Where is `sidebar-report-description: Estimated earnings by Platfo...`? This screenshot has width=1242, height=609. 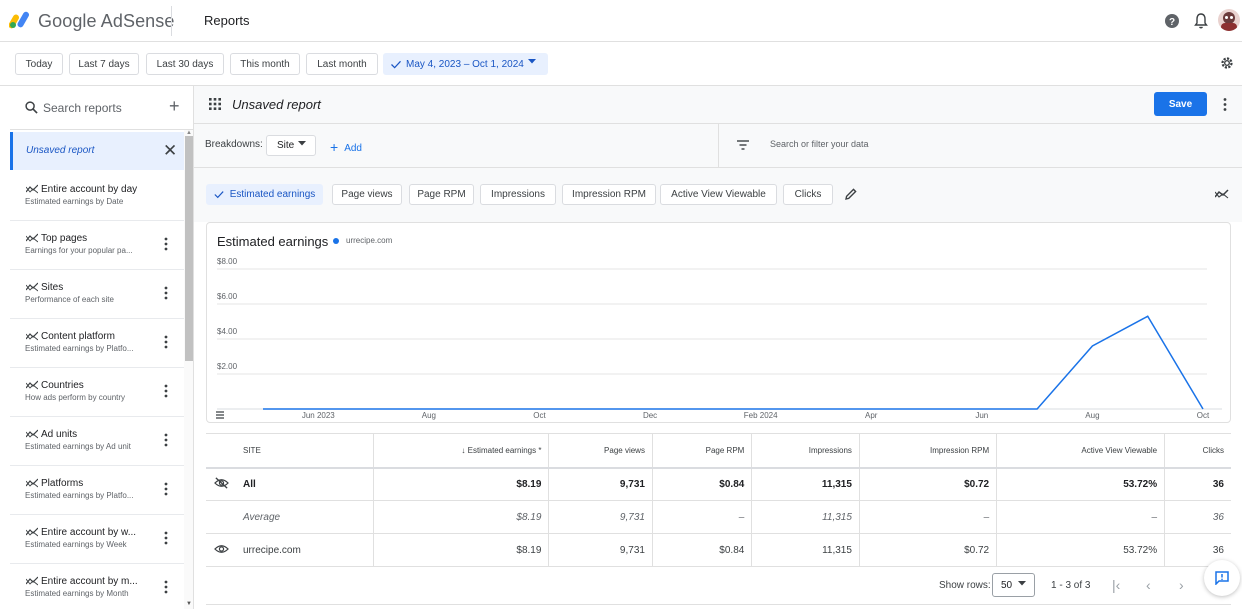 sidebar-report-description: Estimated earnings by Platfo... is located at coordinates (79, 495).